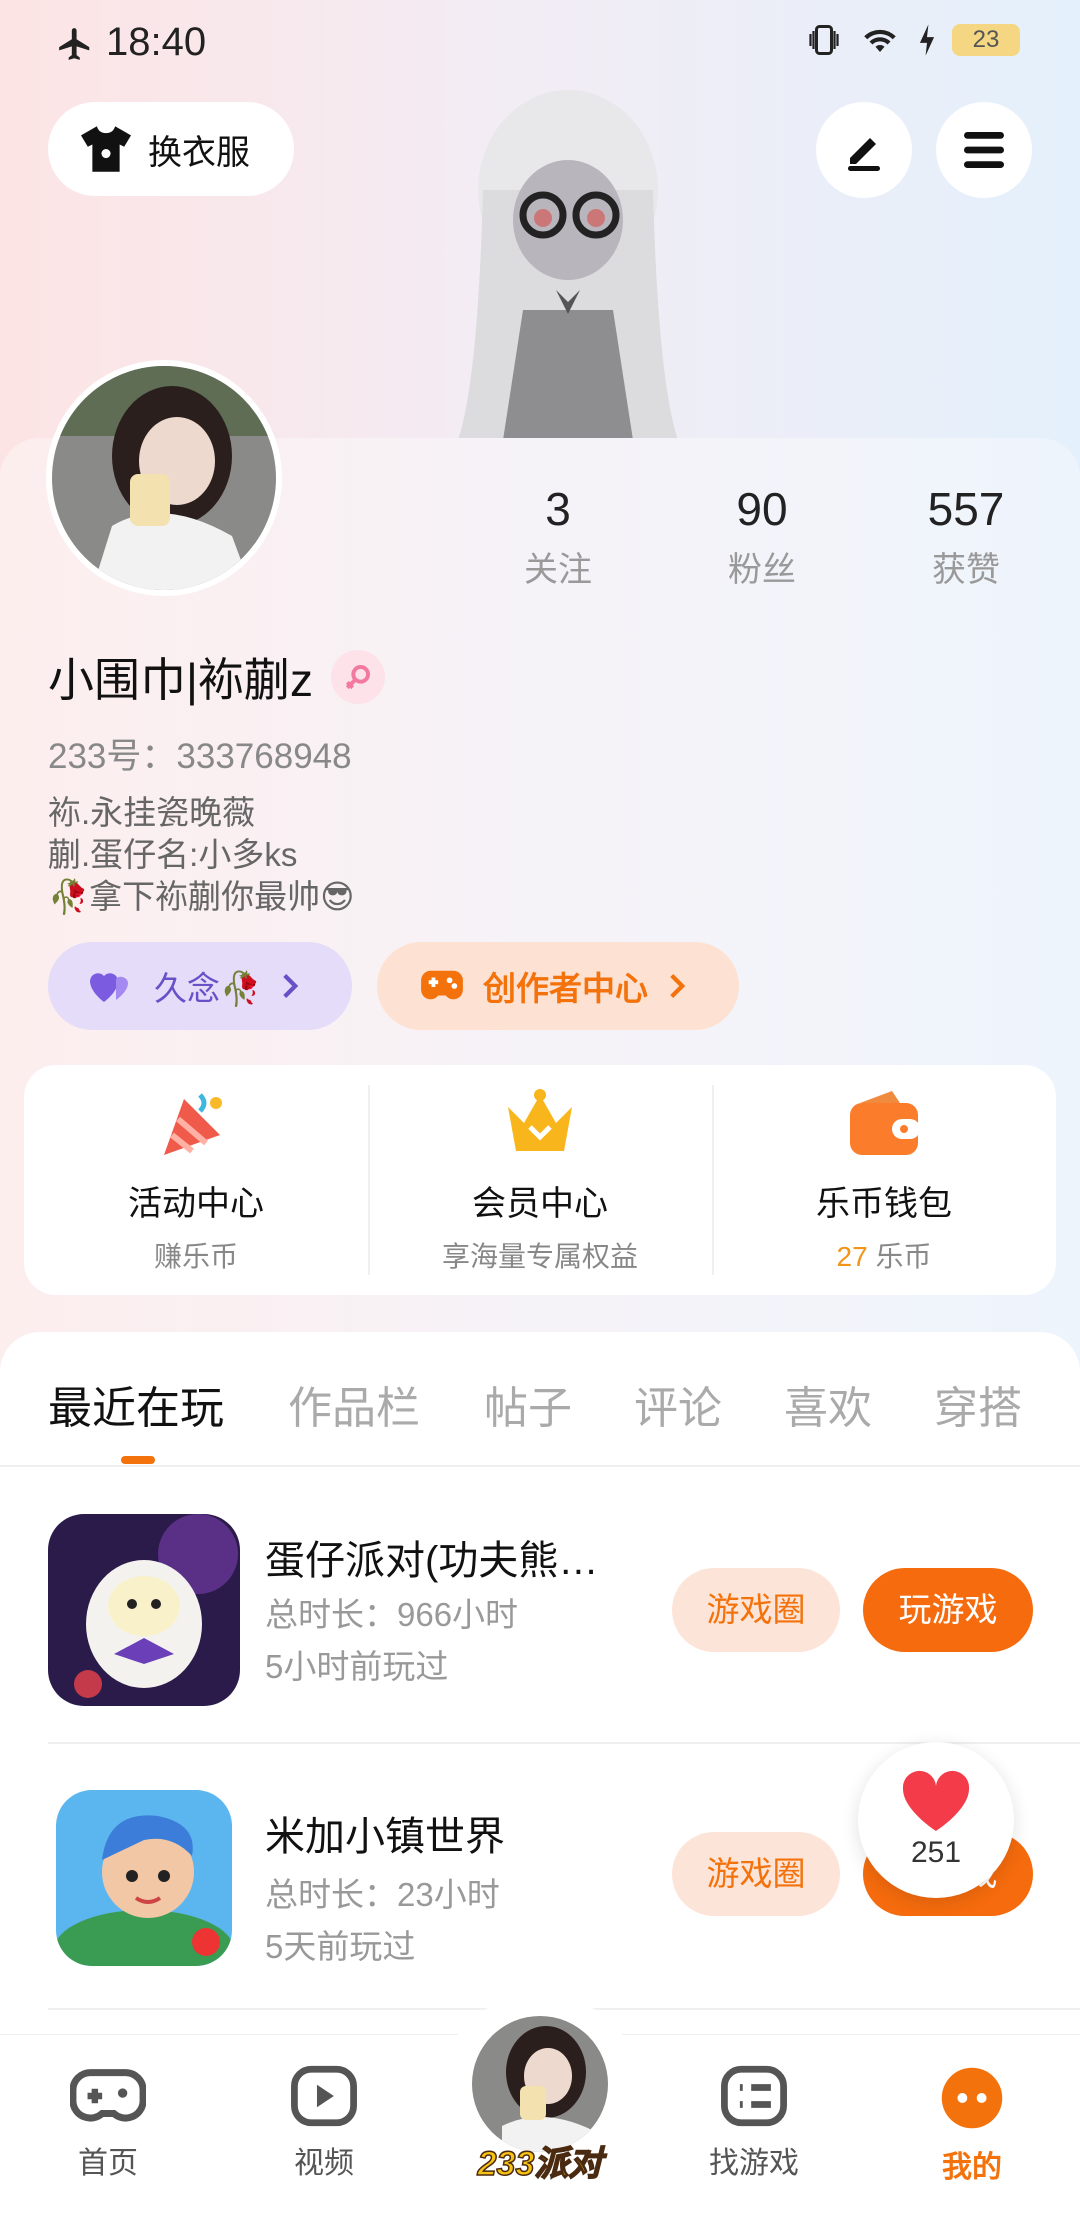 The image size is (1080, 2214). What do you see at coordinates (540, 1120) in the screenshot?
I see `crown-icon` at bounding box center [540, 1120].